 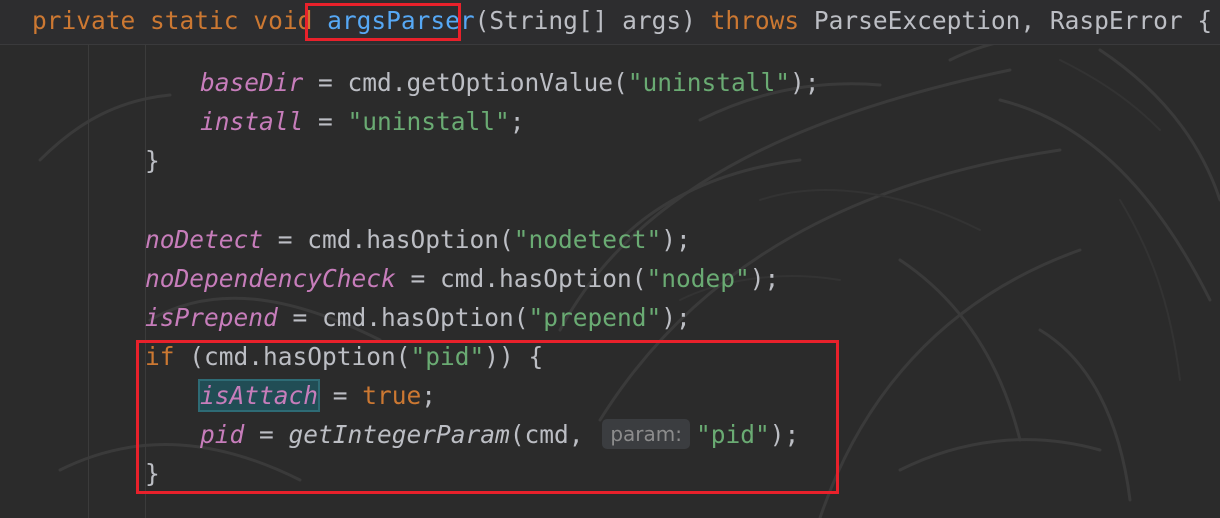 I want to click on keyword-if: if, so click(x=160, y=356).